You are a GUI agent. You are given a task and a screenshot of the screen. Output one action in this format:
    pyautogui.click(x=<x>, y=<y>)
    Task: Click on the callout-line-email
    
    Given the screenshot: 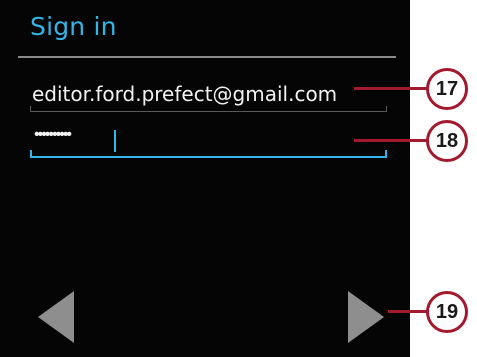 What is the action you would take?
    pyautogui.click(x=391, y=88)
    